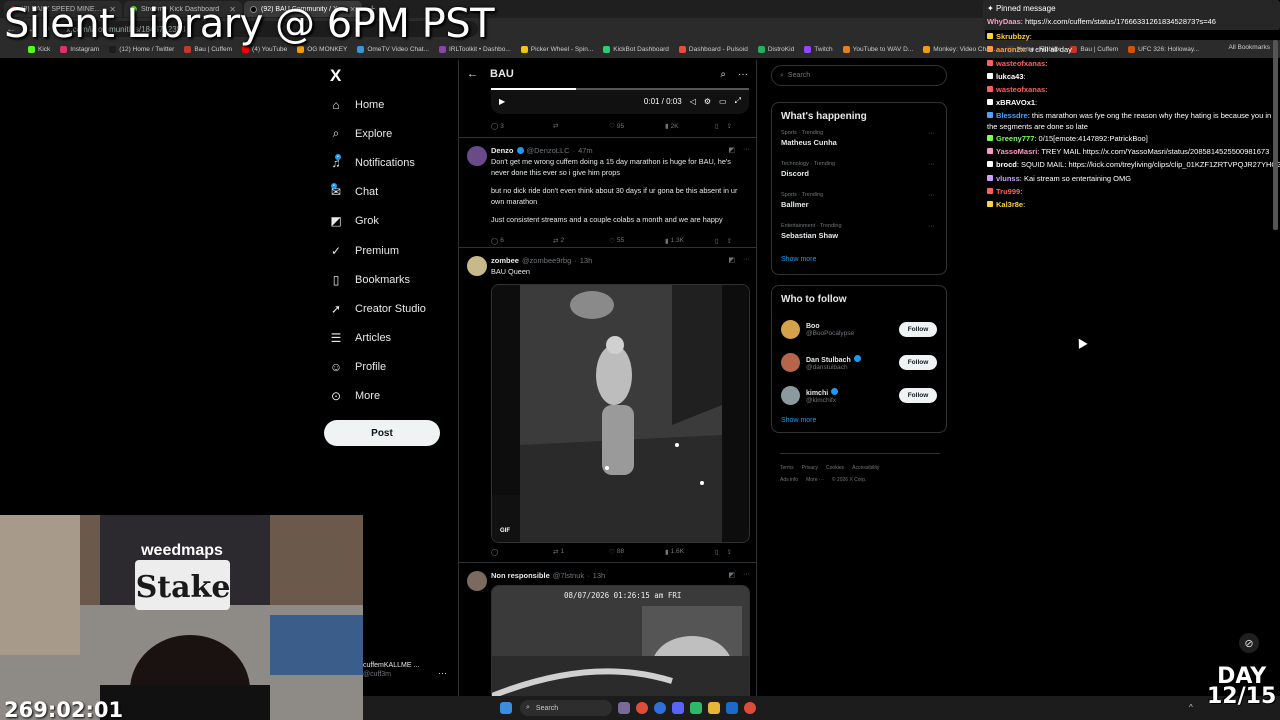 The image size is (1280, 720). I want to click on nav-item-more: ⊙ More, so click(377, 396).